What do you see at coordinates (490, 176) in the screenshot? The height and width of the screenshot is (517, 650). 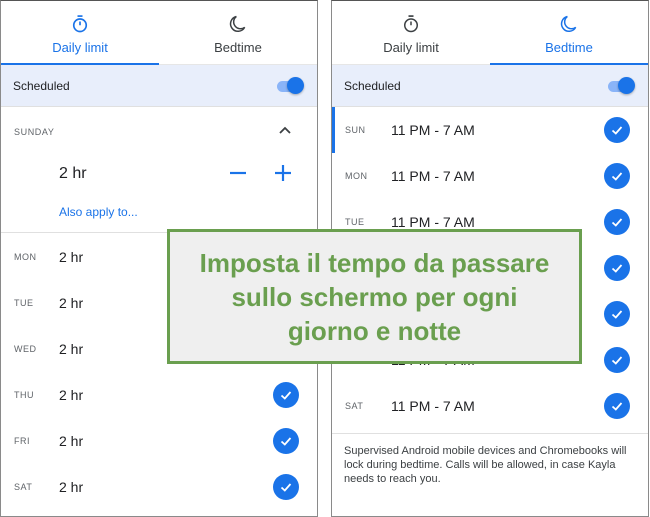 I see `day-row: MON 11 PM - 7 AM` at bounding box center [490, 176].